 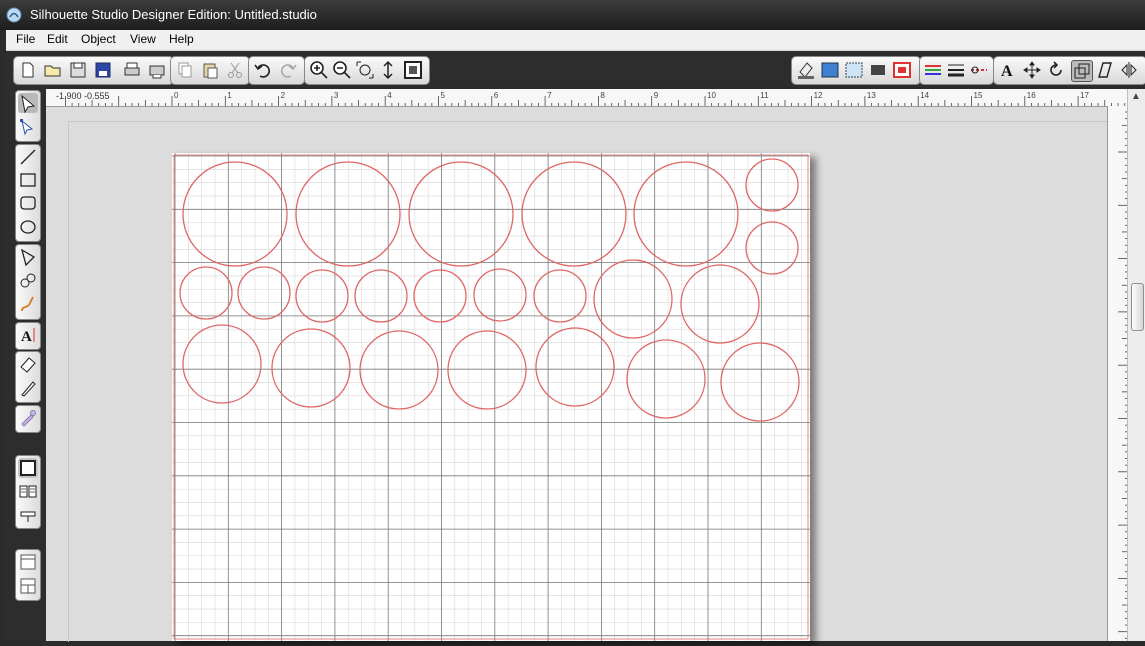 I want to click on text-tool-icon: A, so click(x=28, y=335).